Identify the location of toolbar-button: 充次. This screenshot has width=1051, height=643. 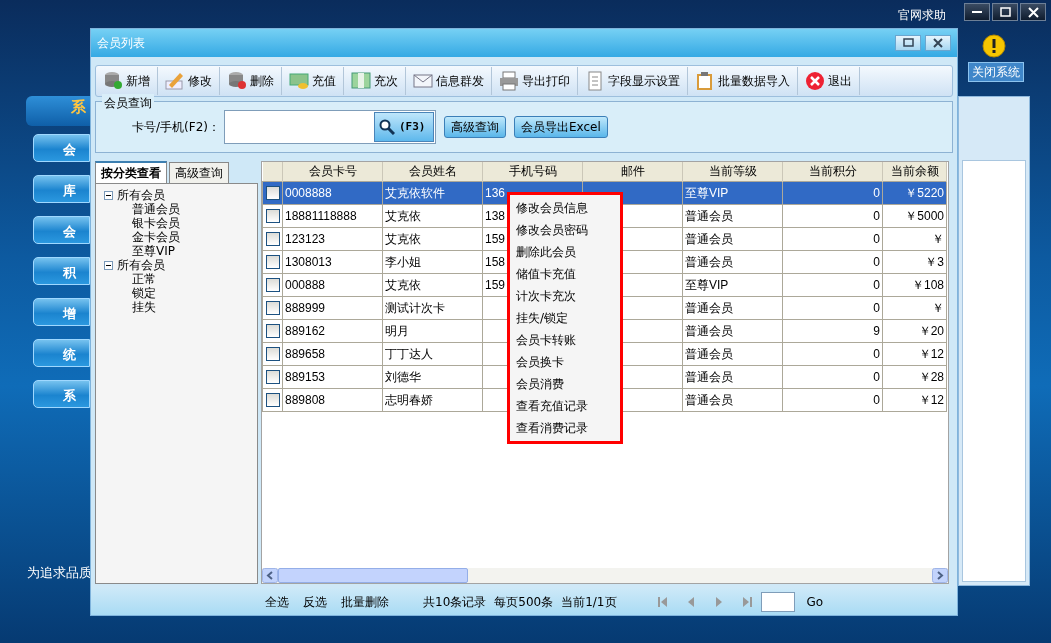
(375, 81).